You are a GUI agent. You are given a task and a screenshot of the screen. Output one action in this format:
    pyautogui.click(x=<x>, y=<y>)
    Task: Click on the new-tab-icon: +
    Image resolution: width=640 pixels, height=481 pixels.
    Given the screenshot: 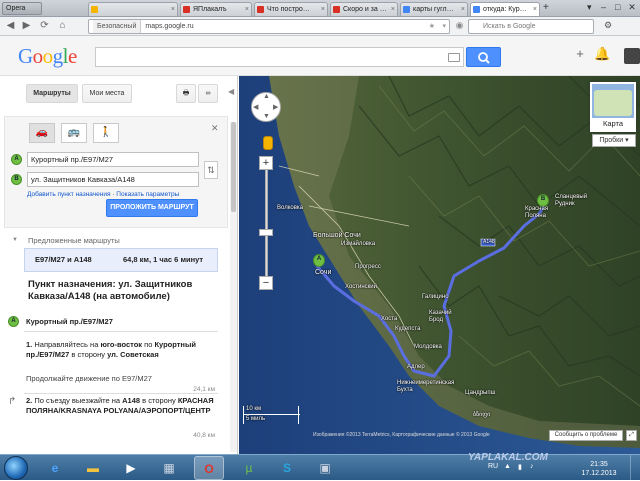 What is the action you would take?
    pyautogui.click(x=546, y=8)
    